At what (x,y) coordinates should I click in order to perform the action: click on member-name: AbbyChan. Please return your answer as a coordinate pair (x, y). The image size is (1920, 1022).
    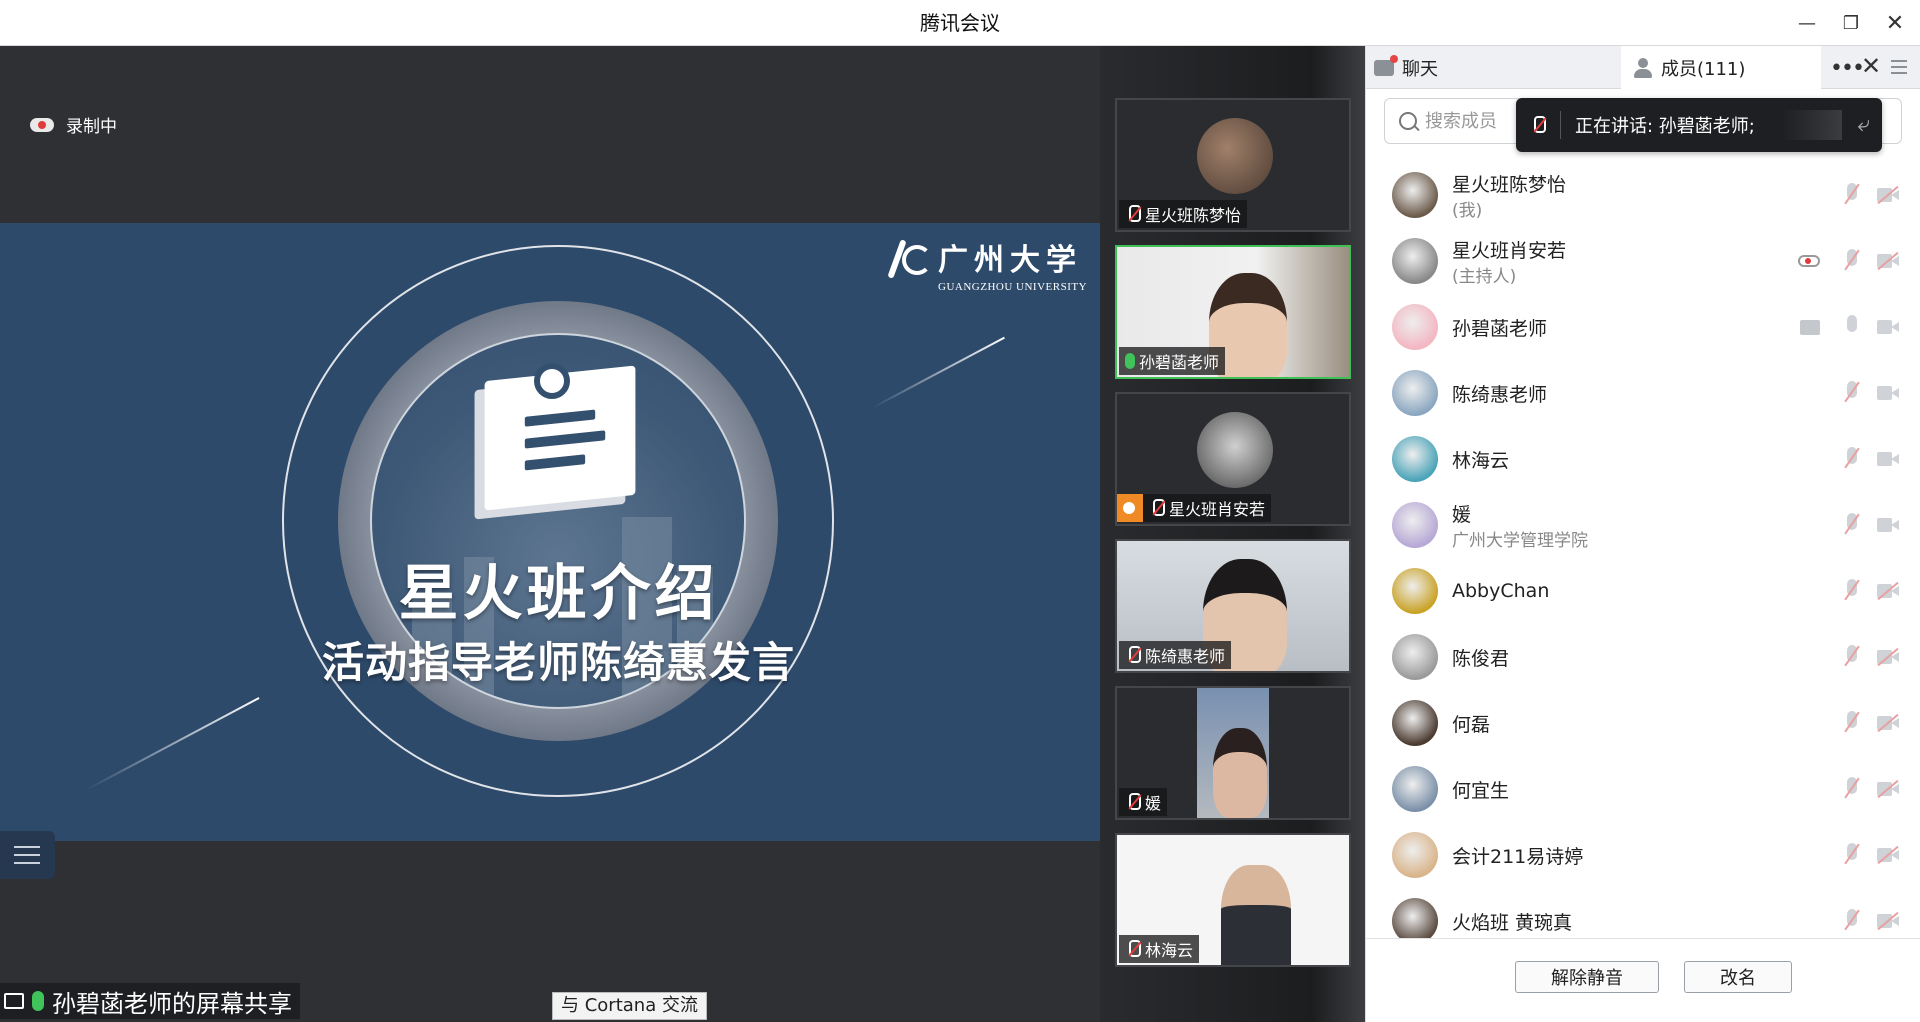
    Looking at the image, I should click on (1501, 591).